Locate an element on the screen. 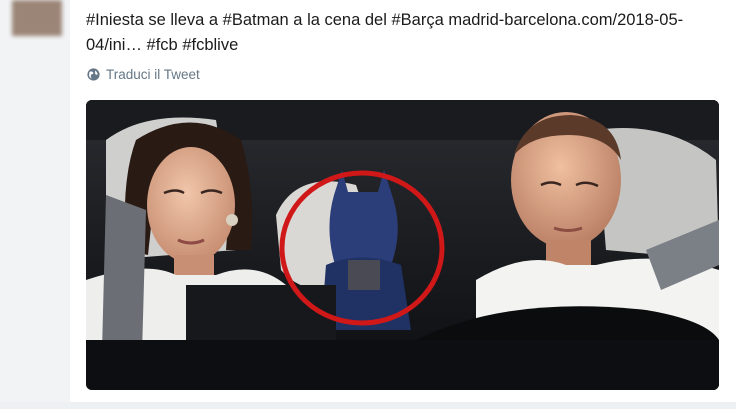 The width and height of the screenshot is (736, 409). translate-label: Traduci il Tweet is located at coordinates (153, 74).